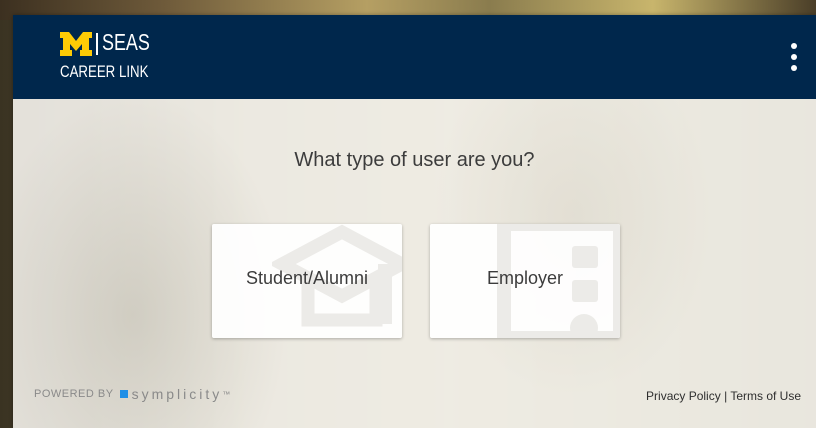  I want to click on employer-label: Employer, so click(525, 278).